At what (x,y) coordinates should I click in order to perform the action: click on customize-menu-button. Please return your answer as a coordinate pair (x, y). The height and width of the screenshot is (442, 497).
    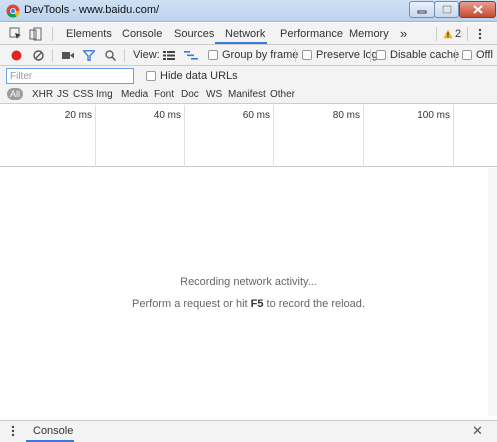
    Looking at the image, I should click on (480, 34).